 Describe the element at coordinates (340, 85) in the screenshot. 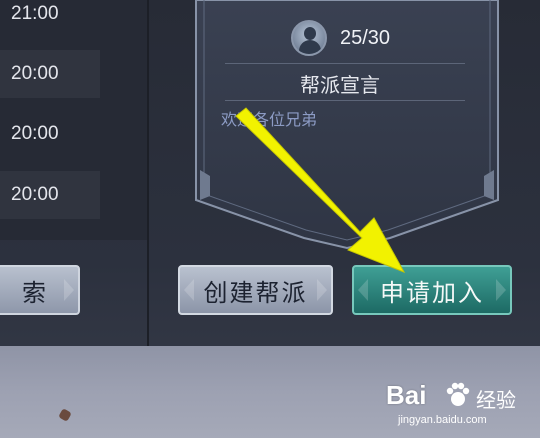

I see `declaration-heading: 帮派宣言` at that location.